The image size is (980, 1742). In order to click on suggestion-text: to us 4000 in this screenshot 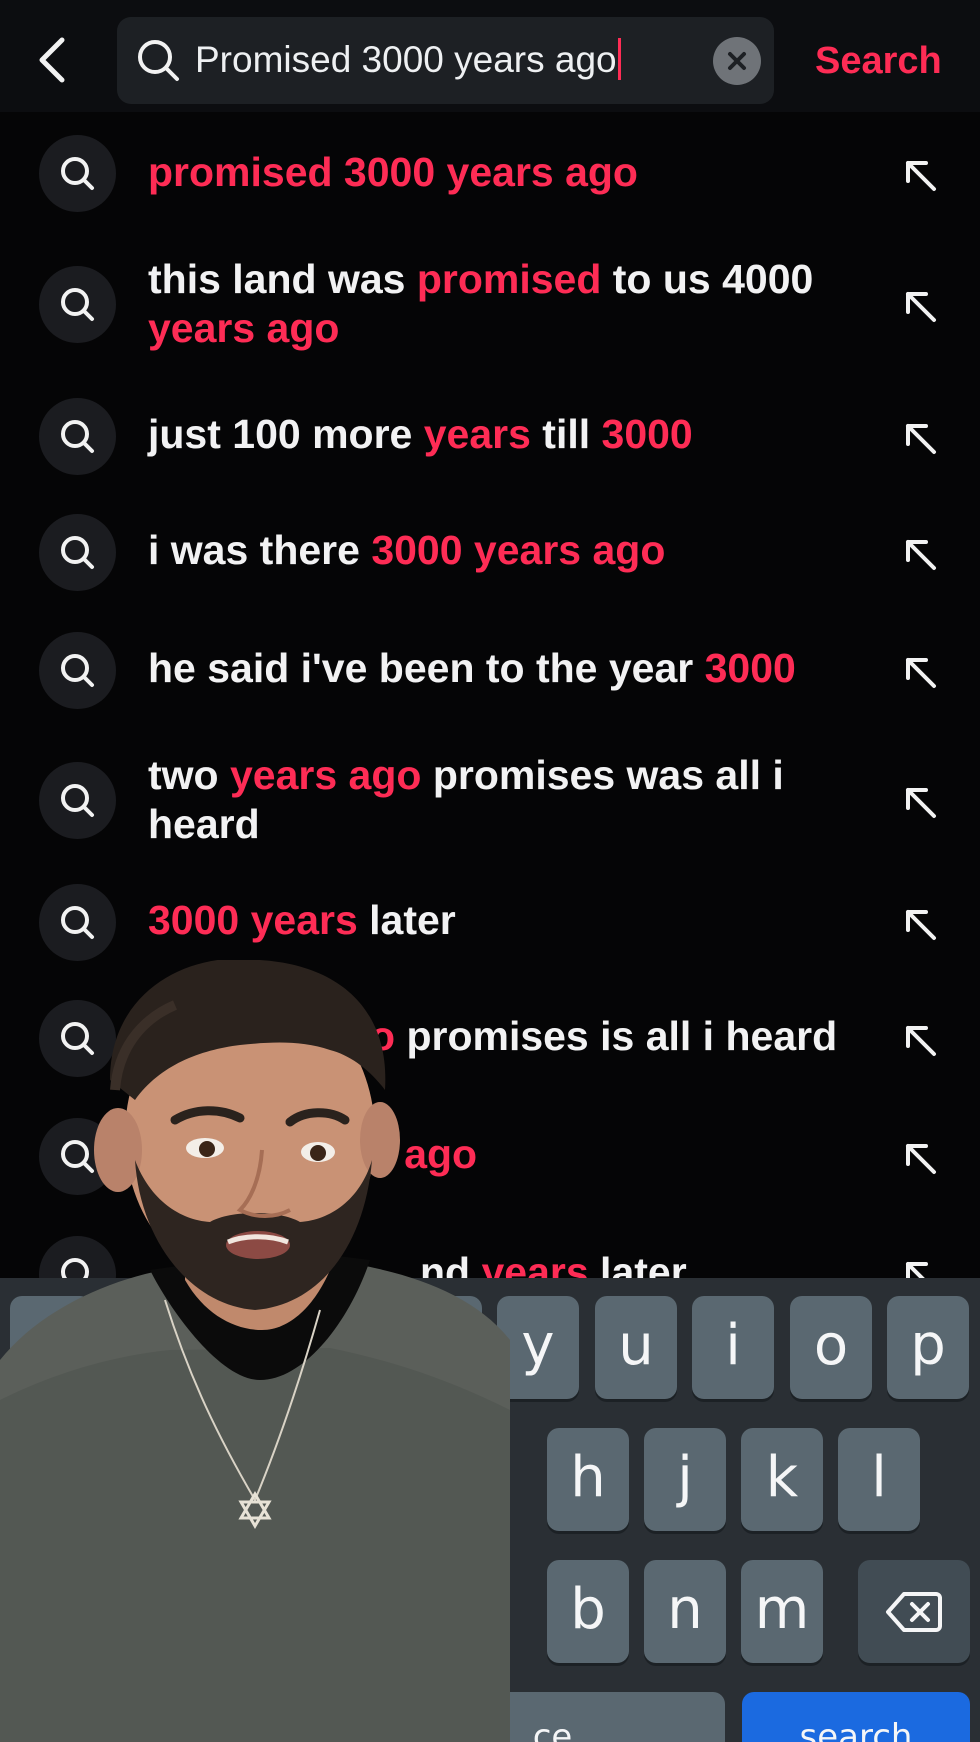, I will do `click(707, 279)`.